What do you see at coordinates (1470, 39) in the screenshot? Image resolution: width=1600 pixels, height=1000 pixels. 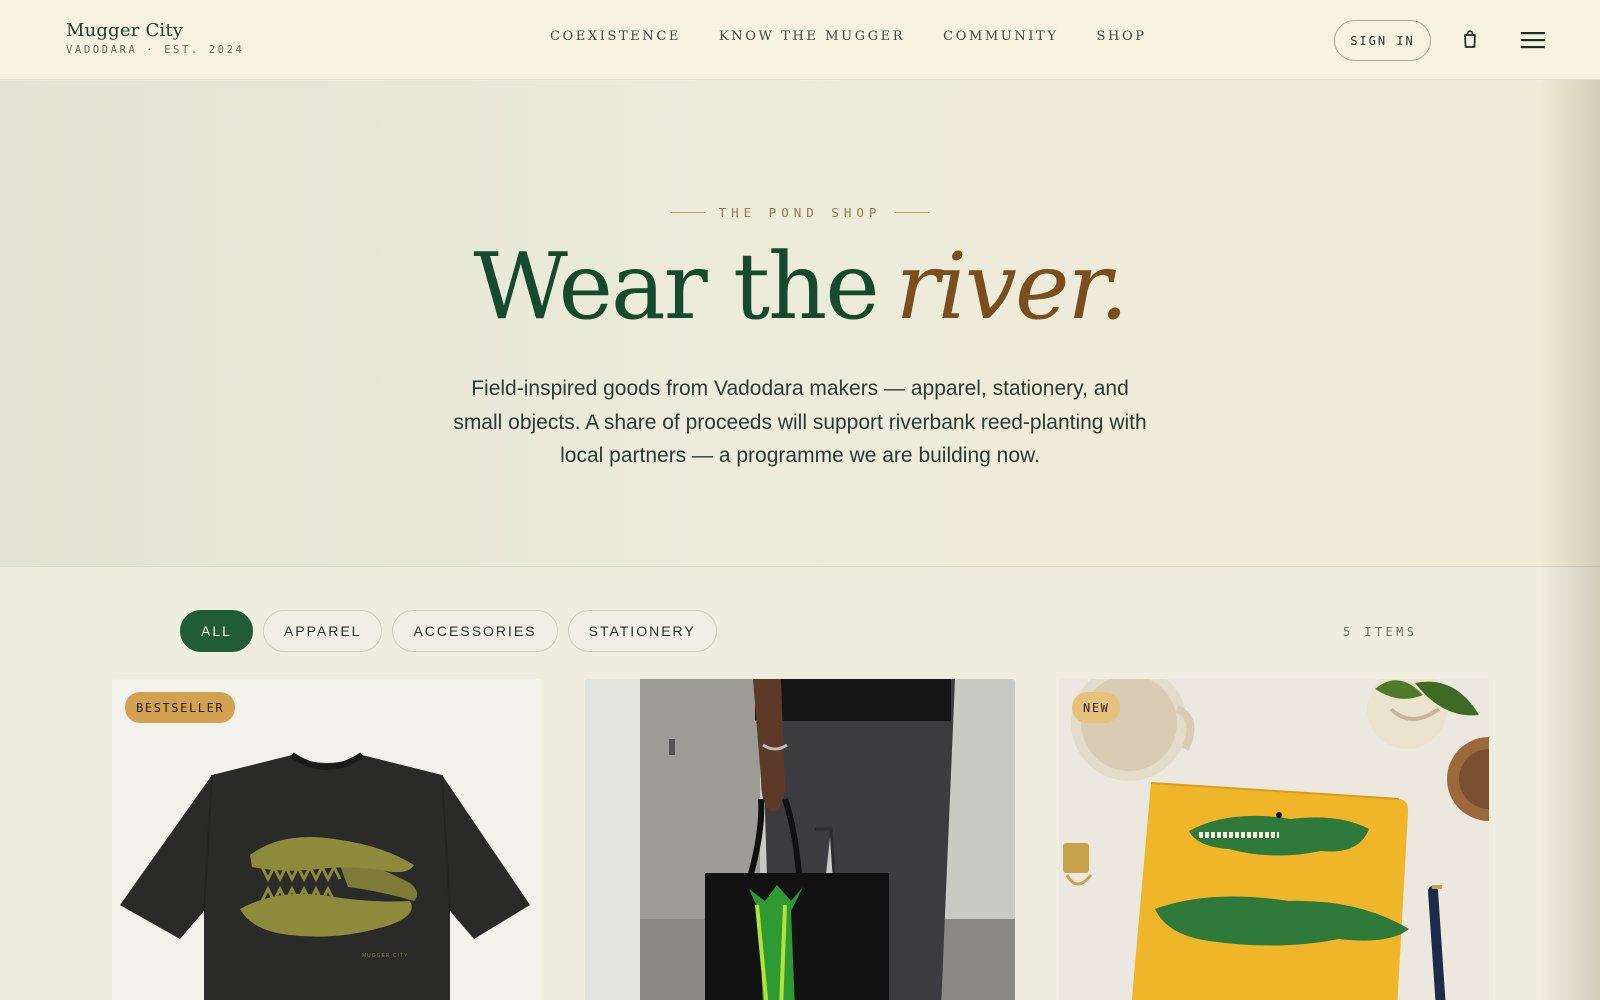 I see `shopping-bag-icon` at bounding box center [1470, 39].